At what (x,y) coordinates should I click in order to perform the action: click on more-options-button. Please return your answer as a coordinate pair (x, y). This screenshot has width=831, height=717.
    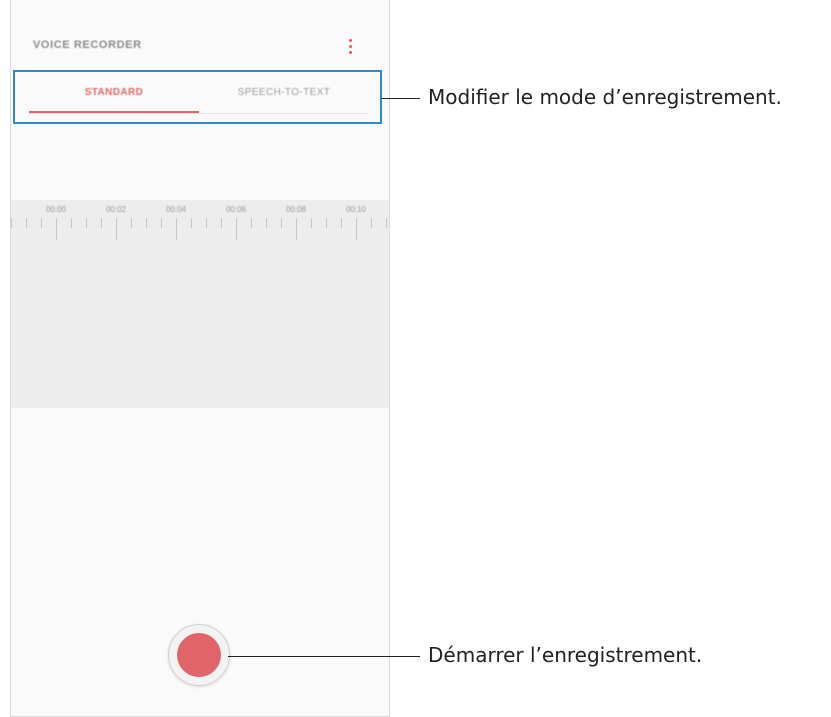
    Looking at the image, I should click on (351, 47).